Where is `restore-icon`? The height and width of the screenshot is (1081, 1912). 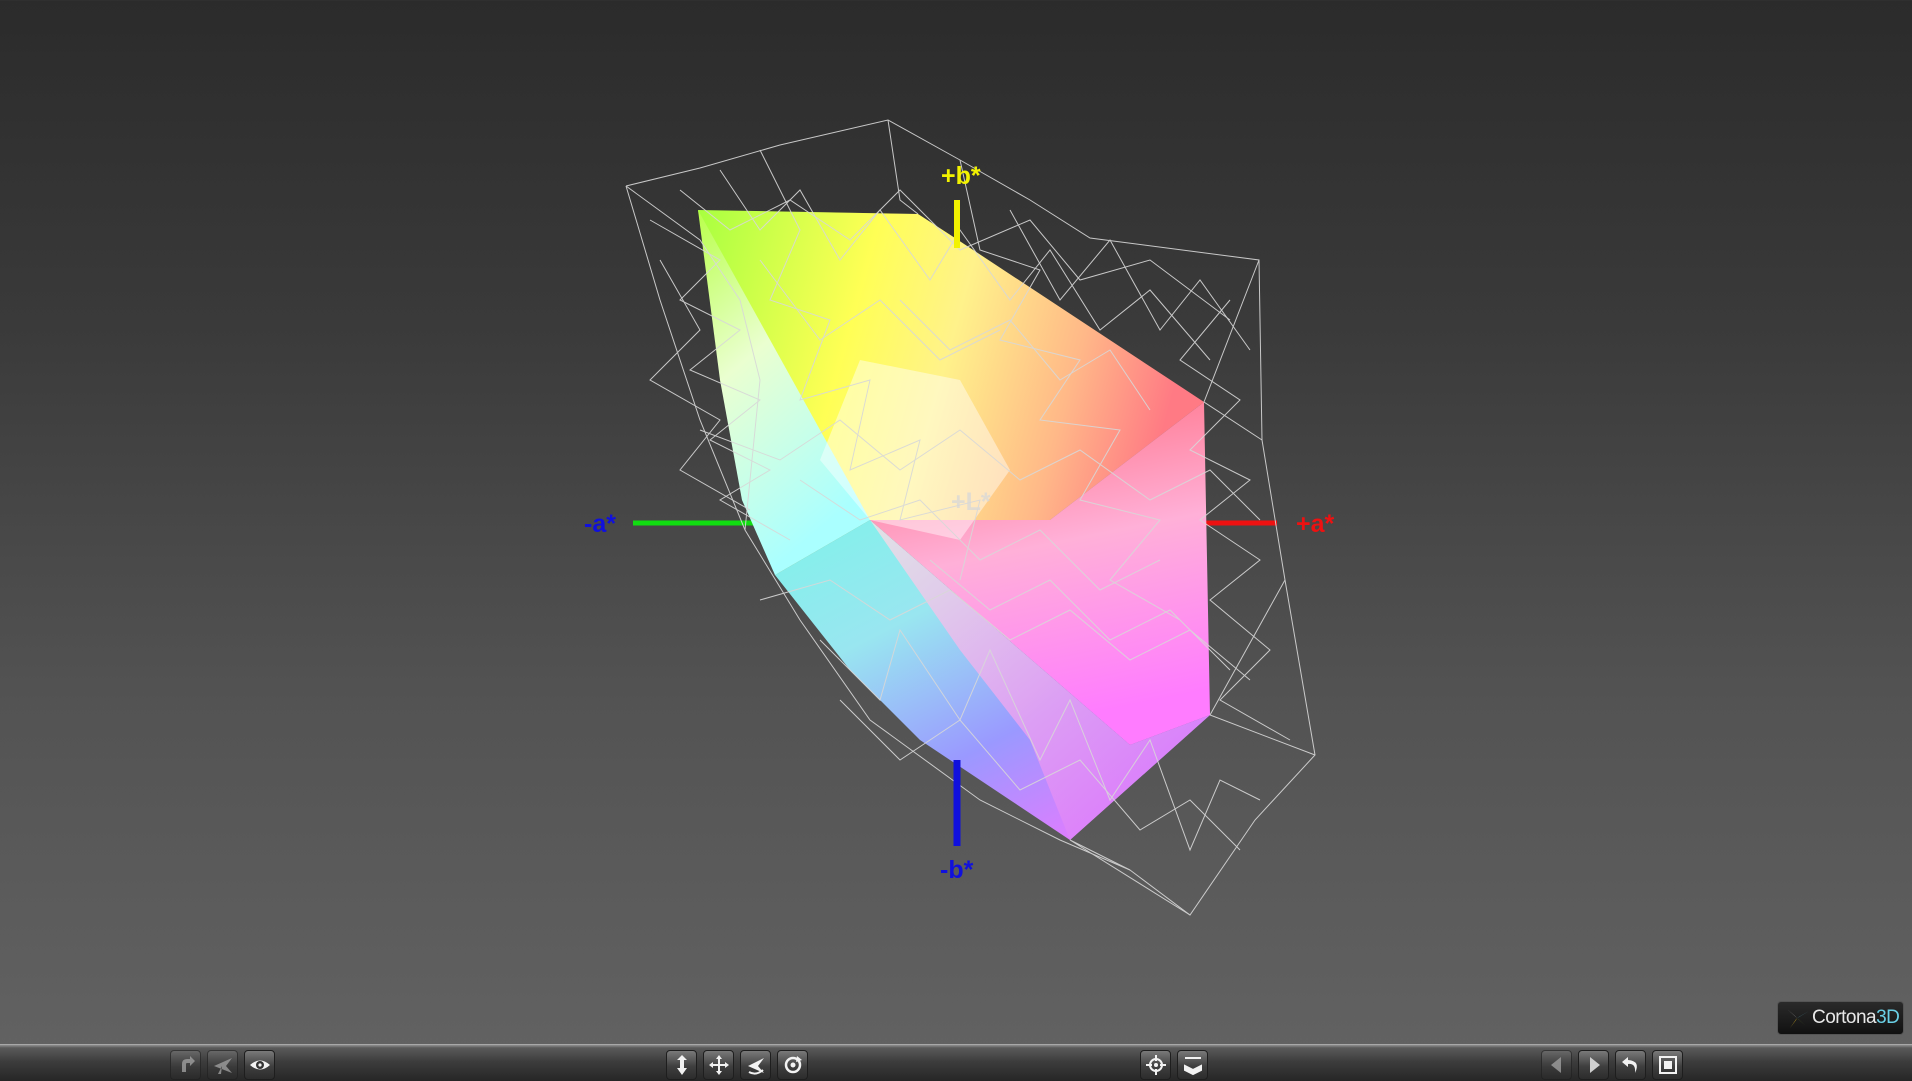
restore-icon is located at coordinates (1629, 1065).